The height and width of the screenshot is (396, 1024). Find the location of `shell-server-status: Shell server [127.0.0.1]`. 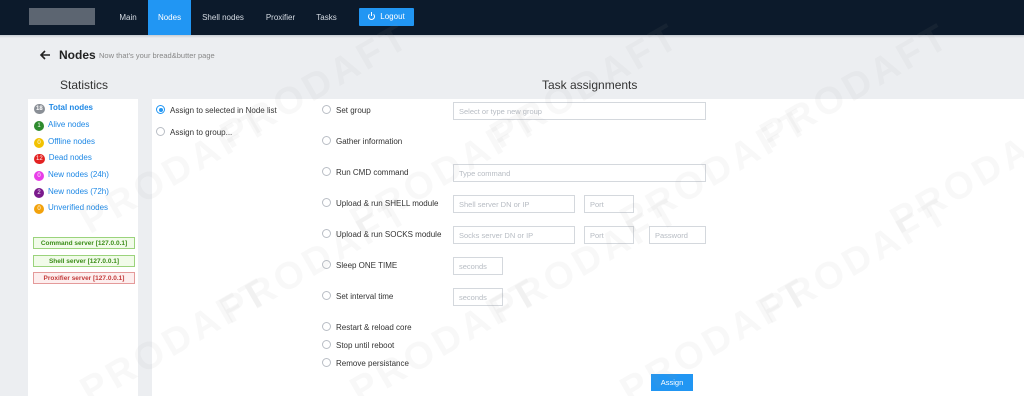

shell-server-status: Shell server [127.0.0.1] is located at coordinates (84, 261).